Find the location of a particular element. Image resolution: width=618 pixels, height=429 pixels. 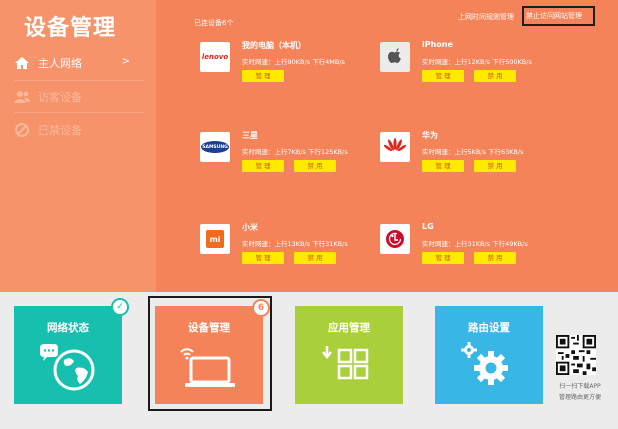

tile-router-settings: 路由设置 is located at coordinates (489, 355).